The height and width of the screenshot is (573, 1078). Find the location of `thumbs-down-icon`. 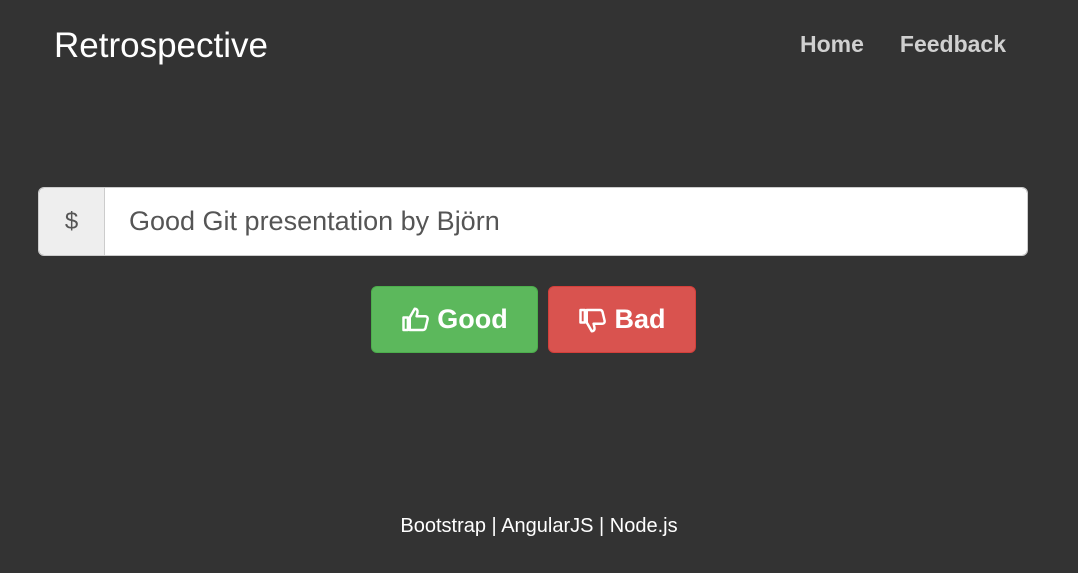

thumbs-down-icon is located at coordinates (593, 320).